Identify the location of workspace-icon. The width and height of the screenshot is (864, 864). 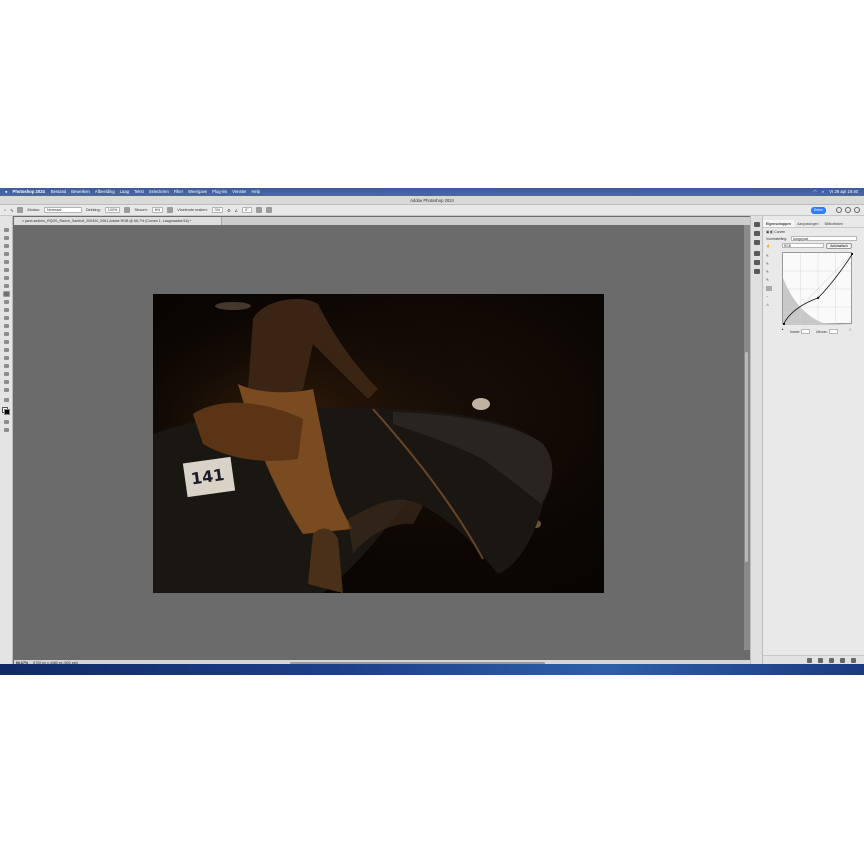
(857, 210).